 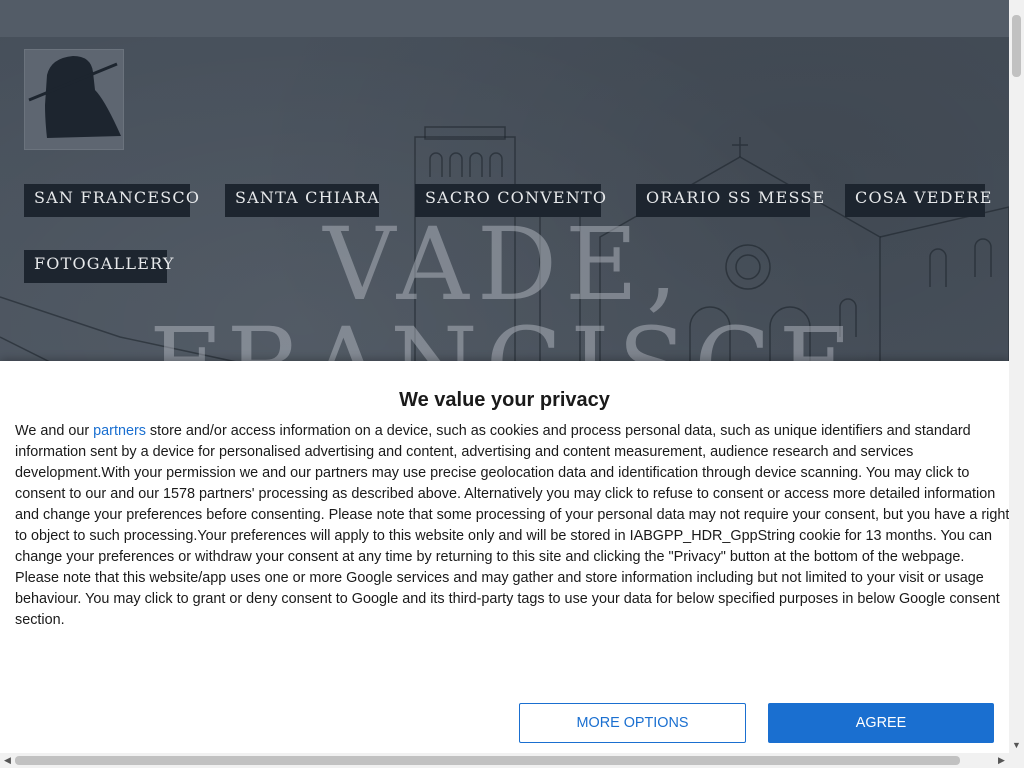 I want to click on nav-san-francesco: SAN FRANCESCO, so click(x=111, y=200).